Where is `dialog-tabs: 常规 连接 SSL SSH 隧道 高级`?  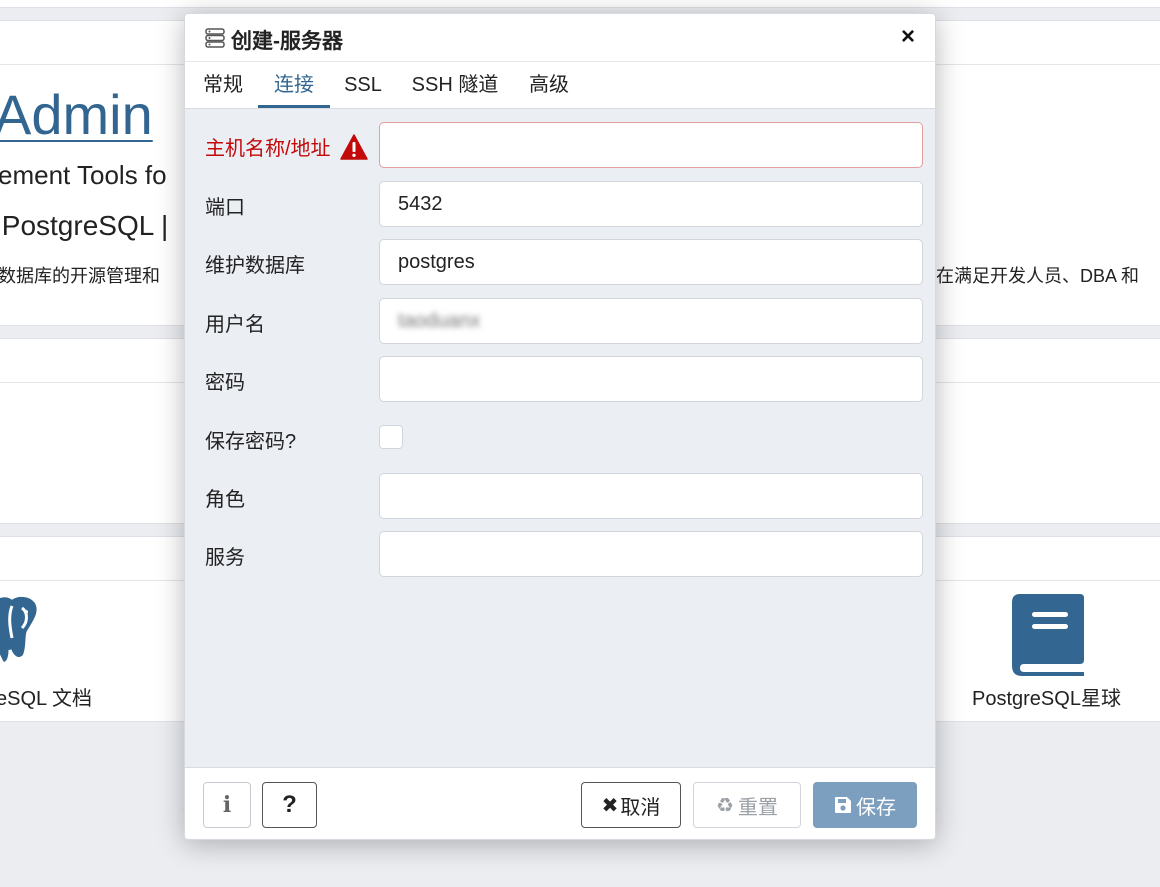
dialog-tabs: 常规 连接 SSL SSH 隧道 高级 is located at coordinates (560, 85).